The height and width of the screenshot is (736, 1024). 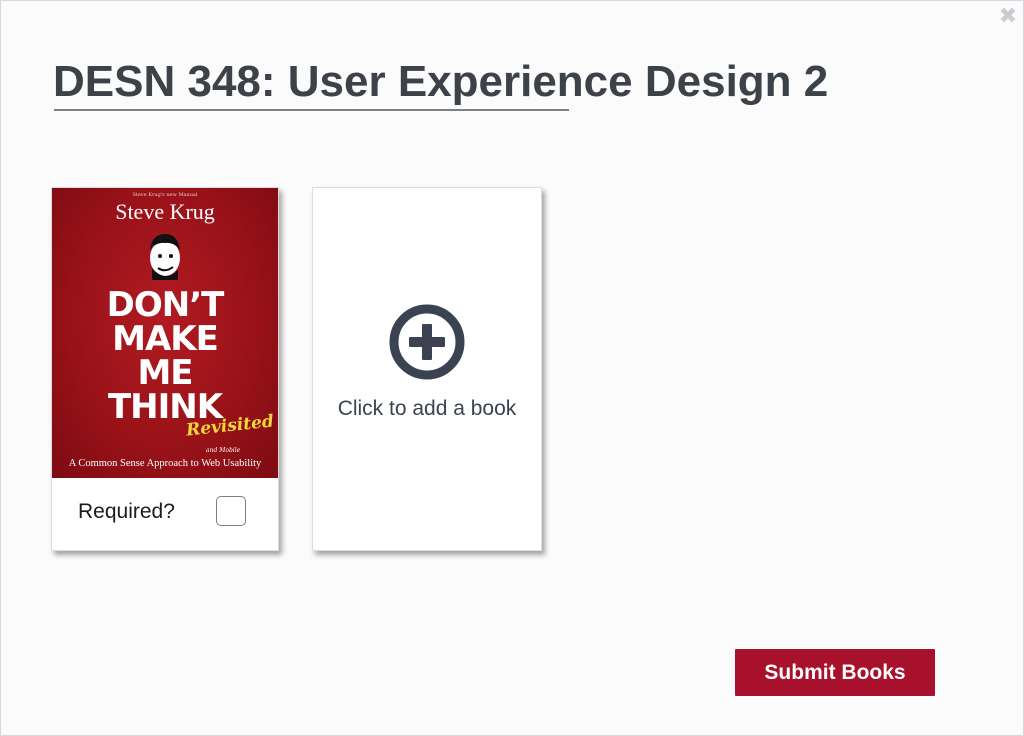 I want to click on required-label: Required?, so click(x=126, y=511).